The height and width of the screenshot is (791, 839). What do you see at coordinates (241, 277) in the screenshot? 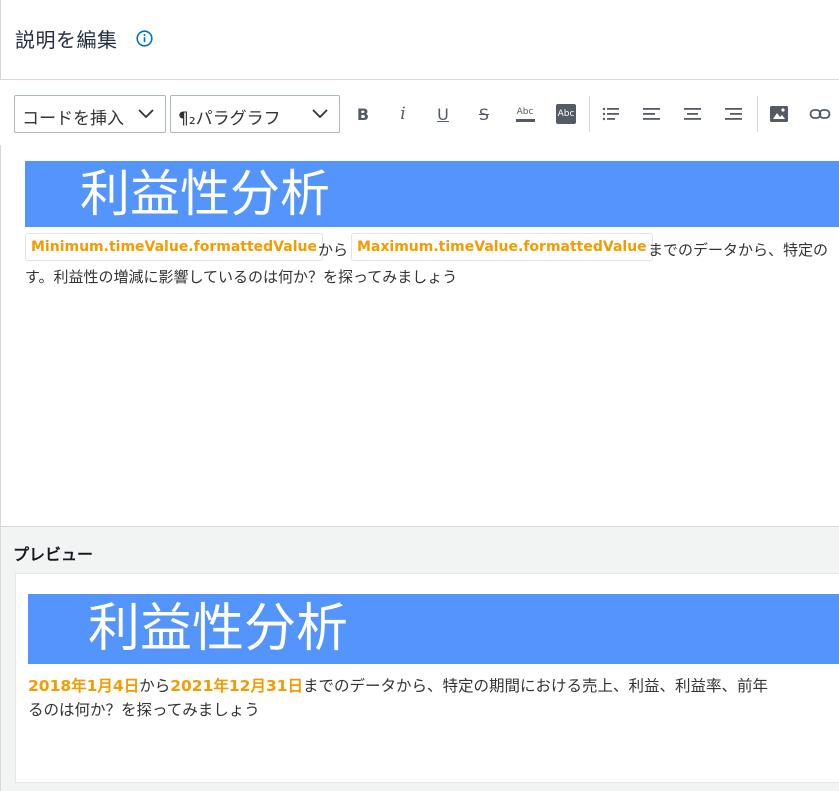
I see `editor-text-line2: す。利益性の増減に影響しているのは何か？を探ってみましょう` at bounding box center [241, 277].